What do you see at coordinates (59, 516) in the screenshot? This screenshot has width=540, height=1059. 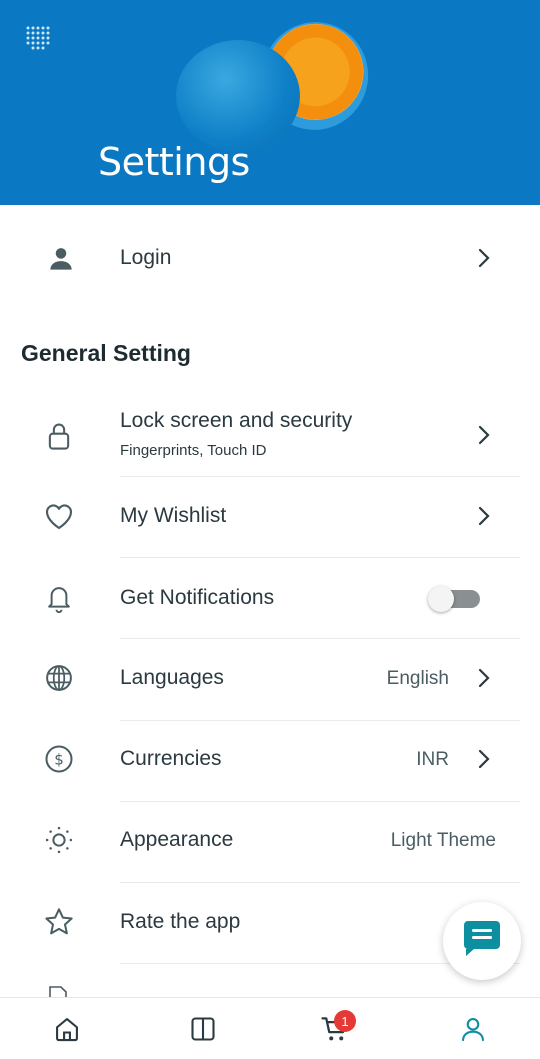 I see `heart-icon` at bounding box center [59, 516].